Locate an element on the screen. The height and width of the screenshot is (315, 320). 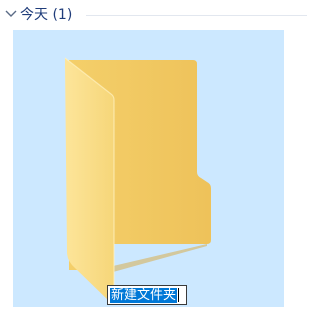
folder-name-selected-text: 新建文件夹 is located at coordinates (144, 295).